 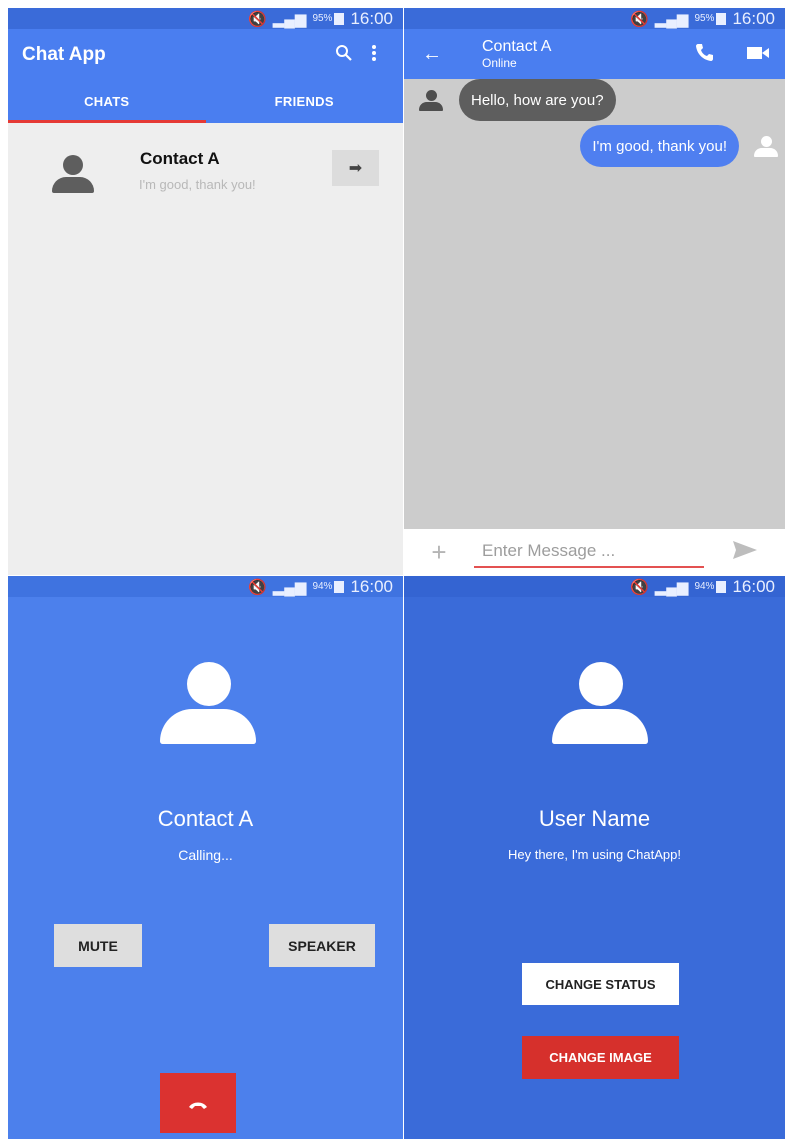 What do you see at coordinates (322, 945) in the screenshot?
I see `speaker-button: SPEAKER` at bounding box center [322, 945].